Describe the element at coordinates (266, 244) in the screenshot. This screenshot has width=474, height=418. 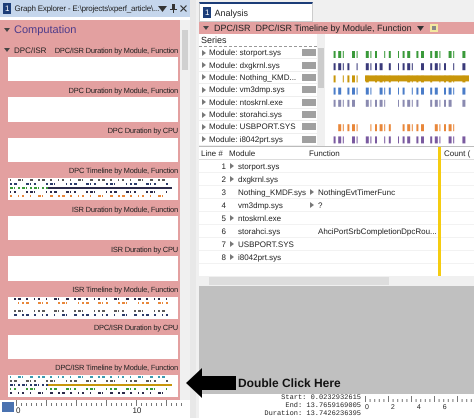
I see `table-cell: USBPORT.SYS` at that location.